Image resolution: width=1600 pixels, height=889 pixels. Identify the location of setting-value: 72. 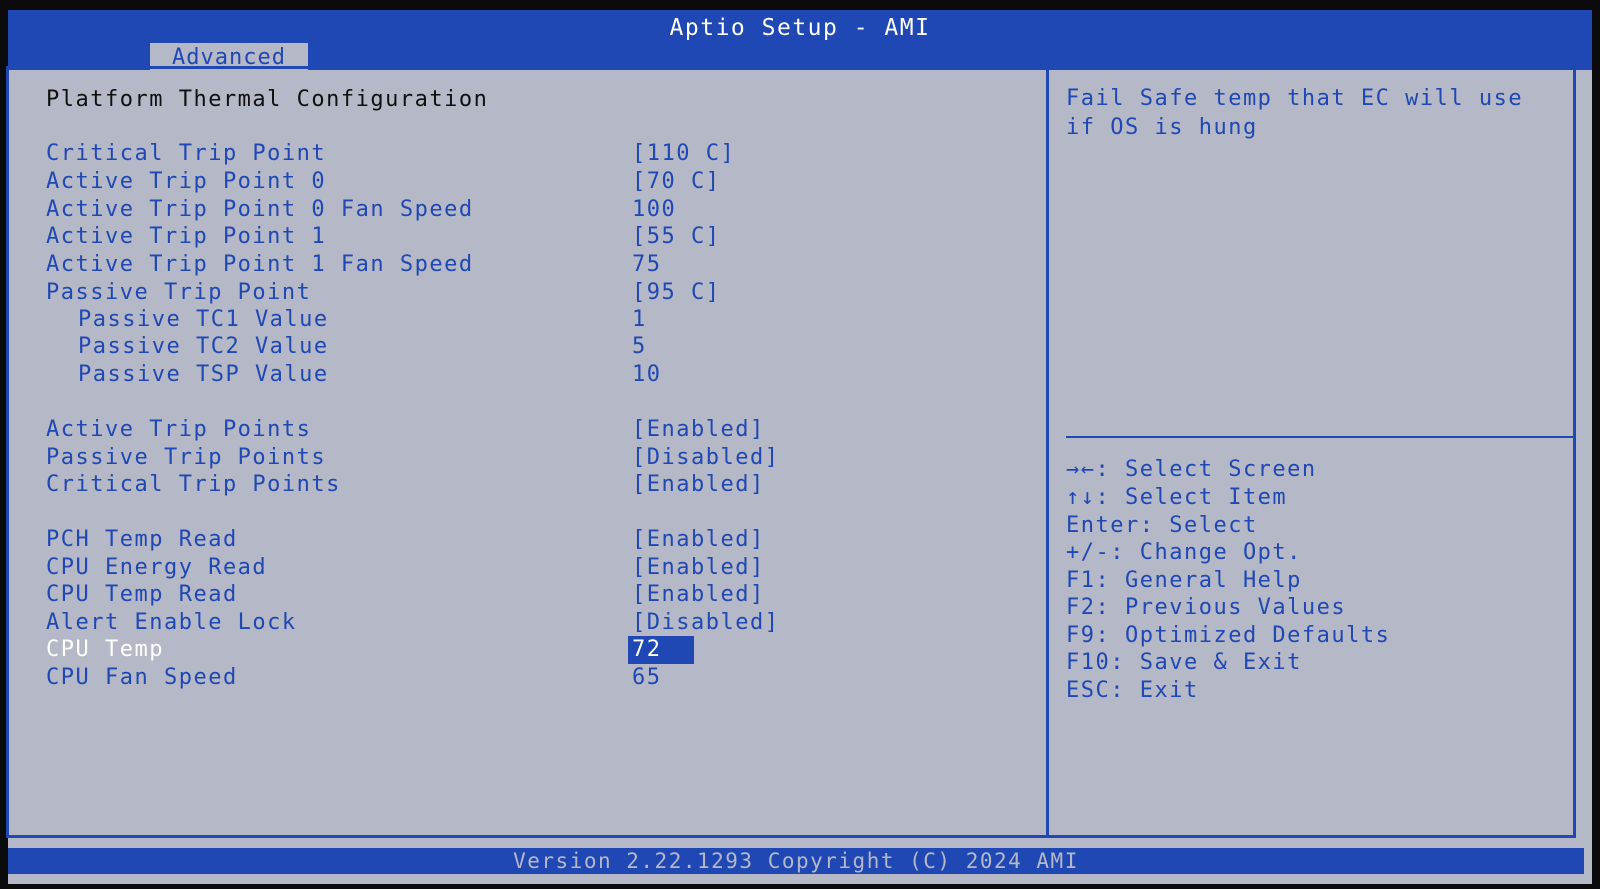
(661, 650).